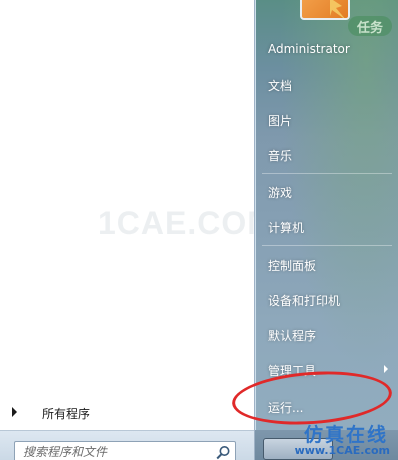 The height and width of the screenshot is (460, 398). Describe the element at coordinates (286, 228) in the screenshot. I see `menu-item-computer-label: 计算机` at that location.